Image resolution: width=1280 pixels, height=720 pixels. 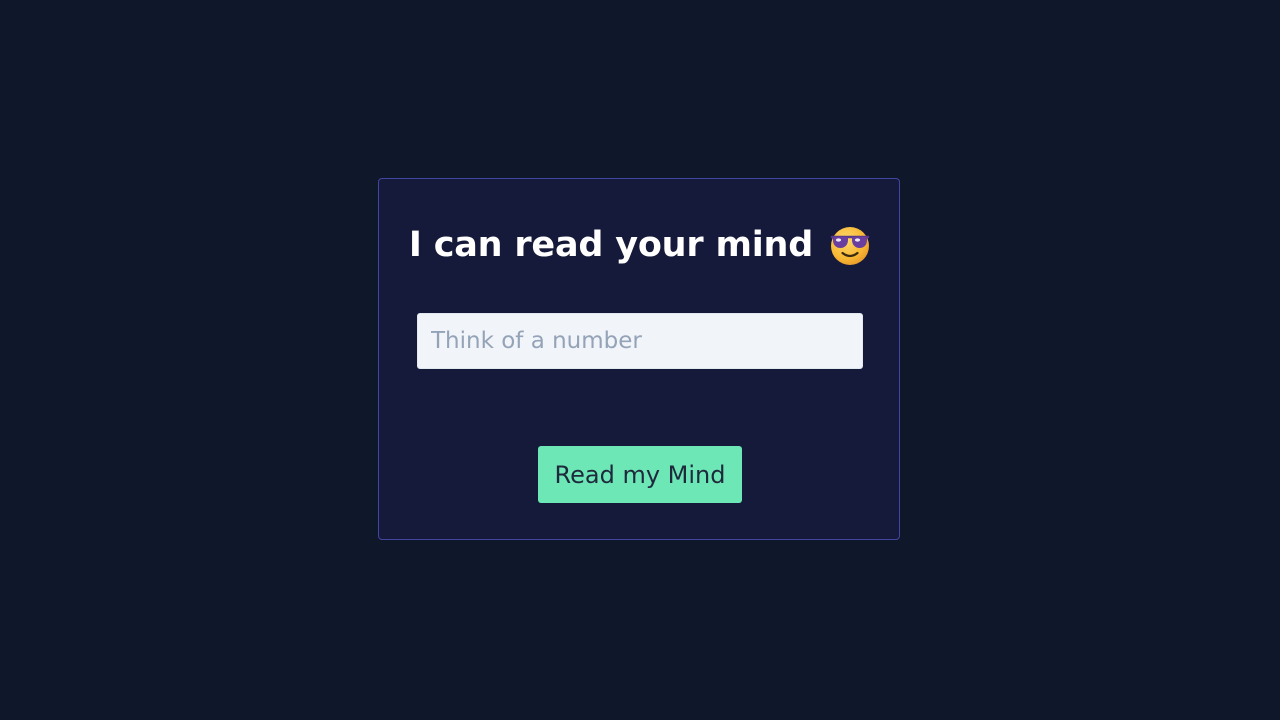 What do you see at coordinates (640, 474) in the screenshot?
I see `read-my-mind-button: Read my Mind` at bounding box center [640, 474].